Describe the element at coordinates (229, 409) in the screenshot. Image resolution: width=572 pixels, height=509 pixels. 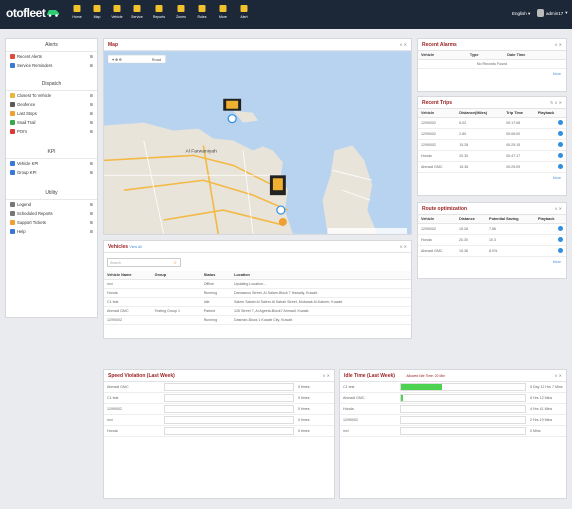
I see `bar-track` at that location.